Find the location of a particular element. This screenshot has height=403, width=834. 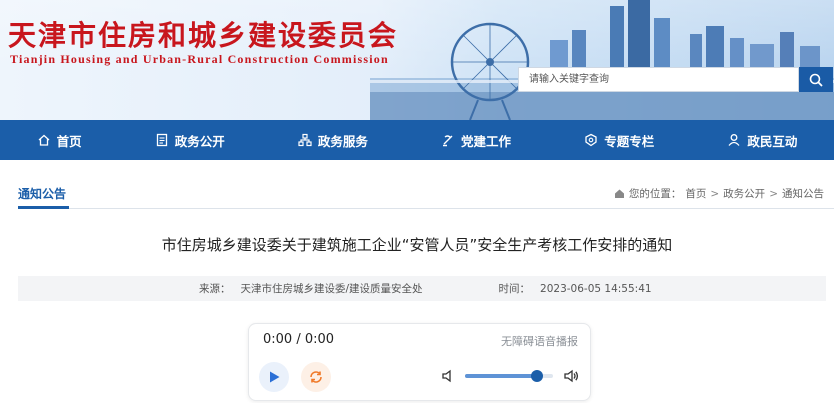

breadcrumb-link-gov-affairs: 政务公开 is located at coordinates (744, 193).